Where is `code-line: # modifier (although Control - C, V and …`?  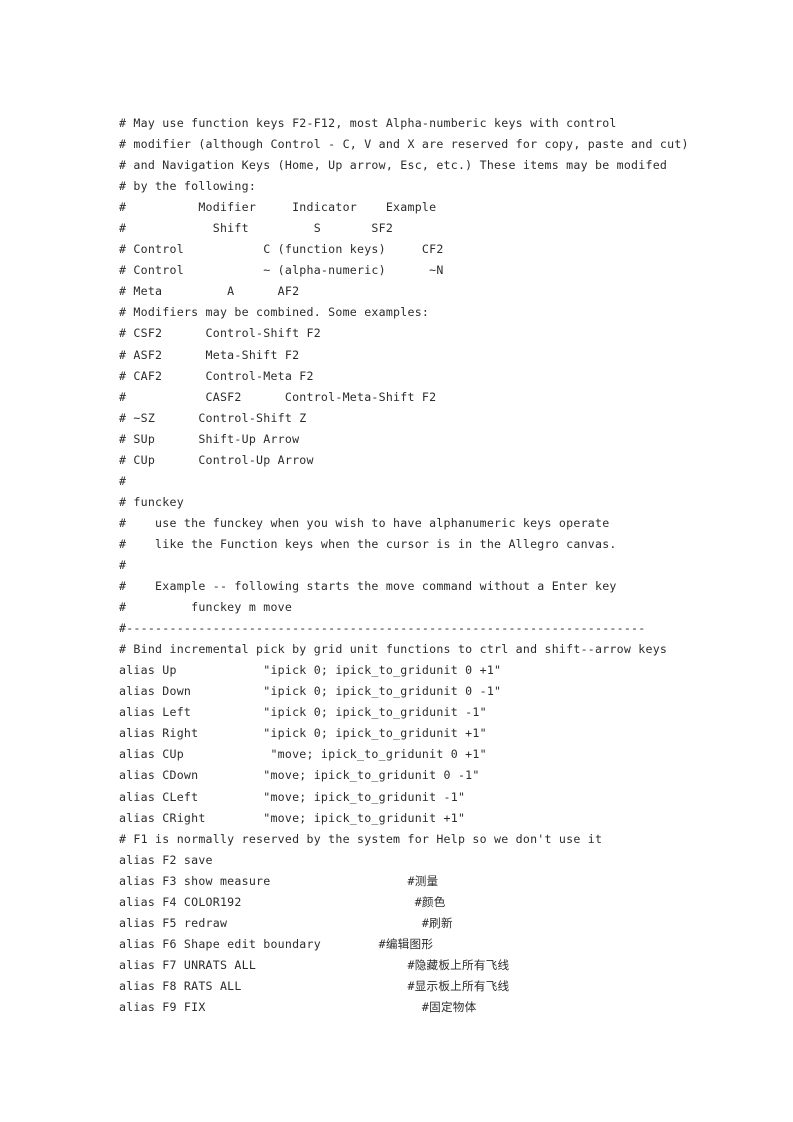
code-line: # modifier (although Control - C, V and … is located at coordinates (404, 144).